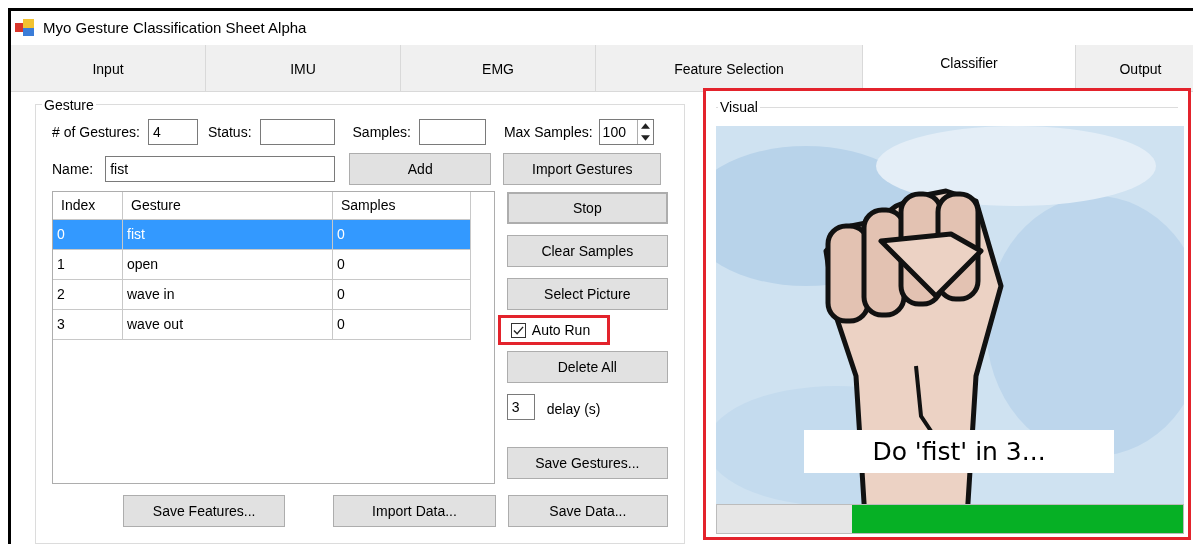  What do you see at coordinates (228, 265) in the screenshot?
I see `table-cell: open` at bounding box center [228, 265].